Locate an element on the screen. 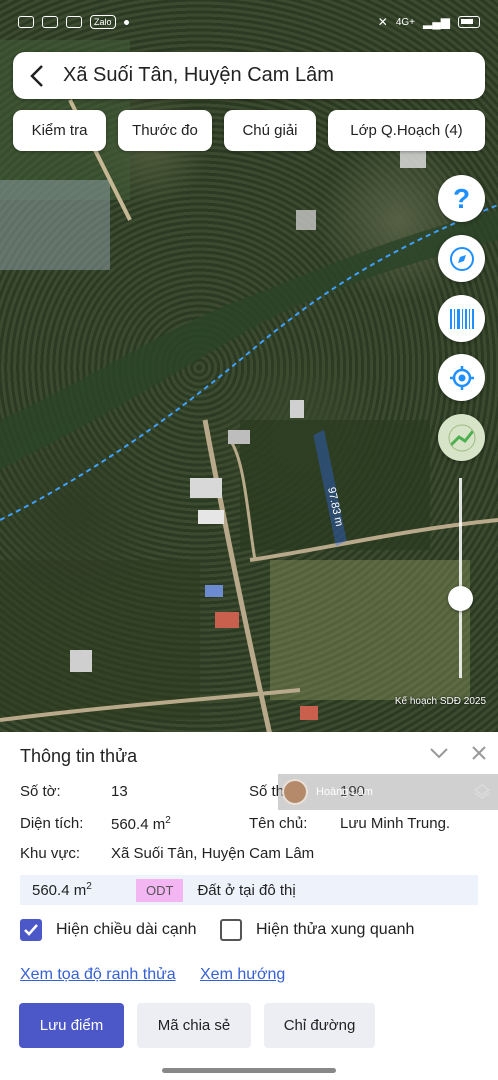  planning-layer-chip: Lớp Q.Hoạch (4) is located at coordinates (406, 130).